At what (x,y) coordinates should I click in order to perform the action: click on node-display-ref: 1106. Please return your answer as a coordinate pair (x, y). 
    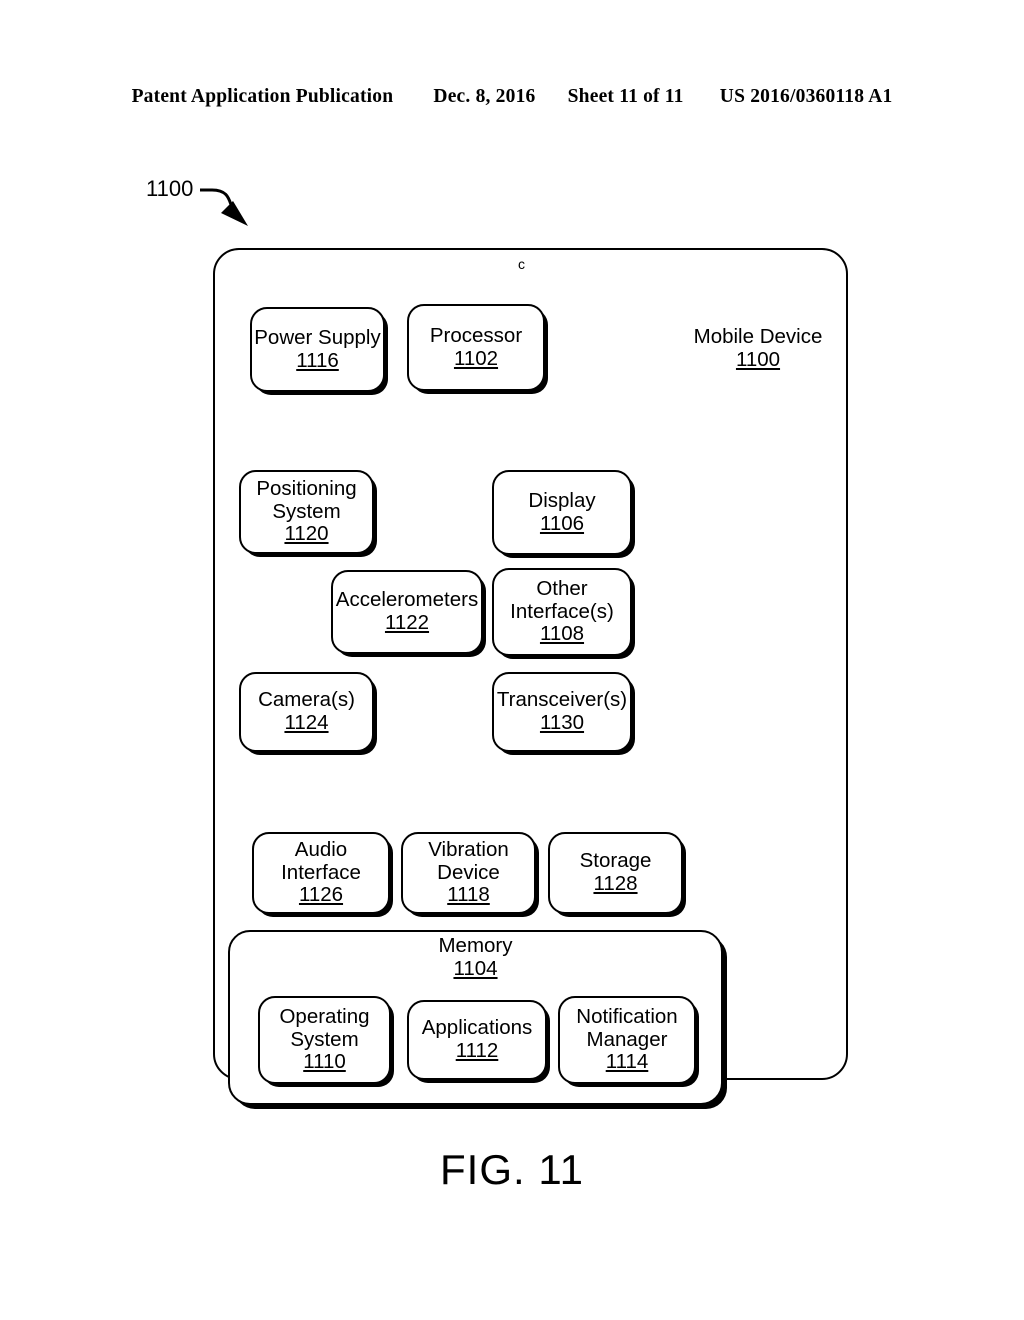
    Looking at the image, I should click on (562, 523).